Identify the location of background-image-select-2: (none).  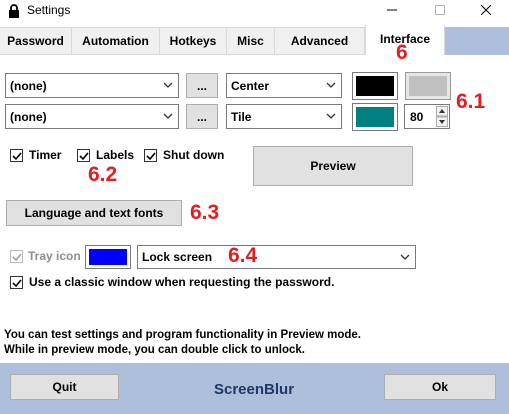
(92, 116).